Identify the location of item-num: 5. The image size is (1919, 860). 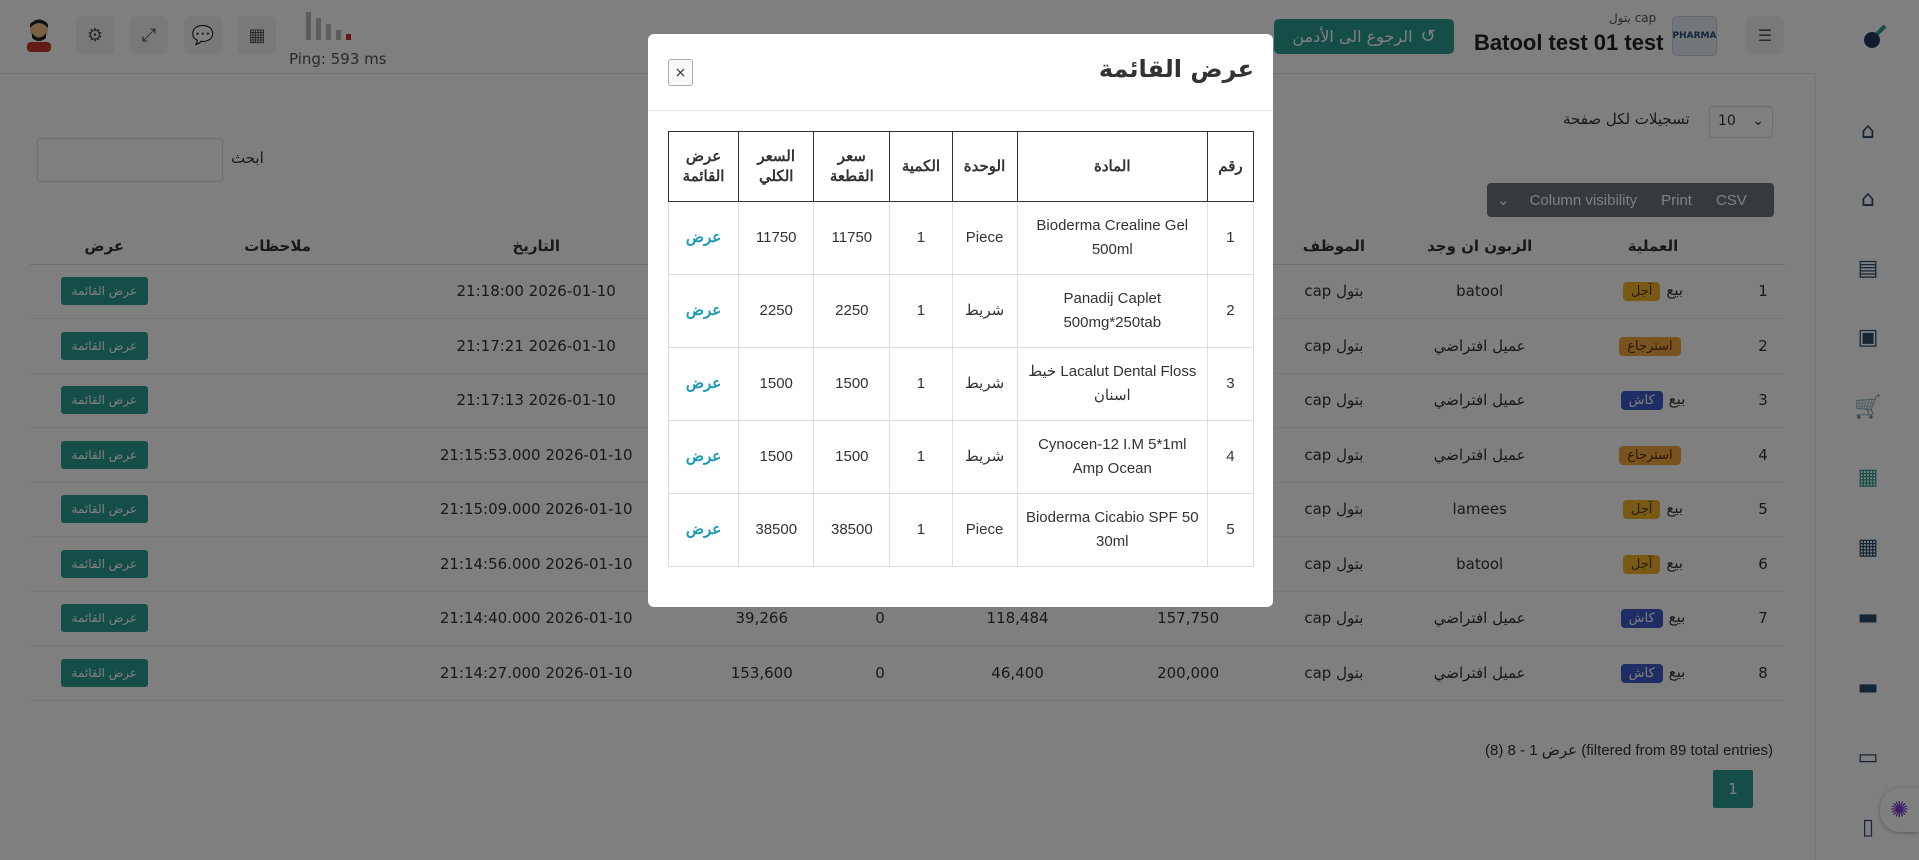
(1230, 530).